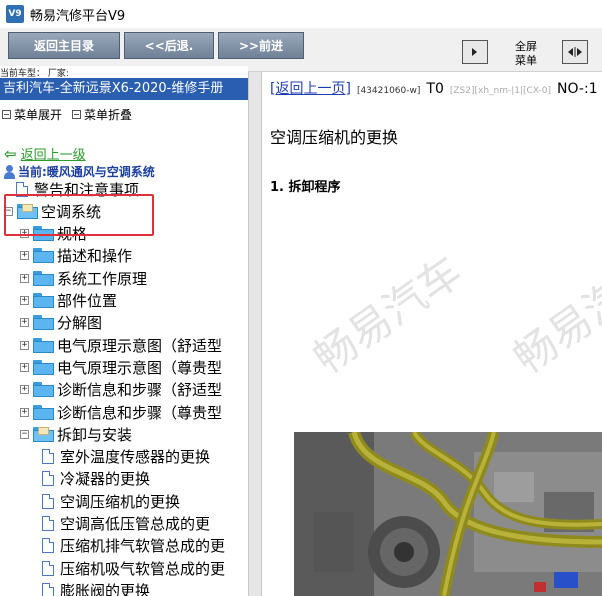 The height and width of the screenshot is (596, 602). Describe the element at coordinates (105, 588) in the screenshot. I see `tree-item-label: 膨胀阀的更换` at that location.